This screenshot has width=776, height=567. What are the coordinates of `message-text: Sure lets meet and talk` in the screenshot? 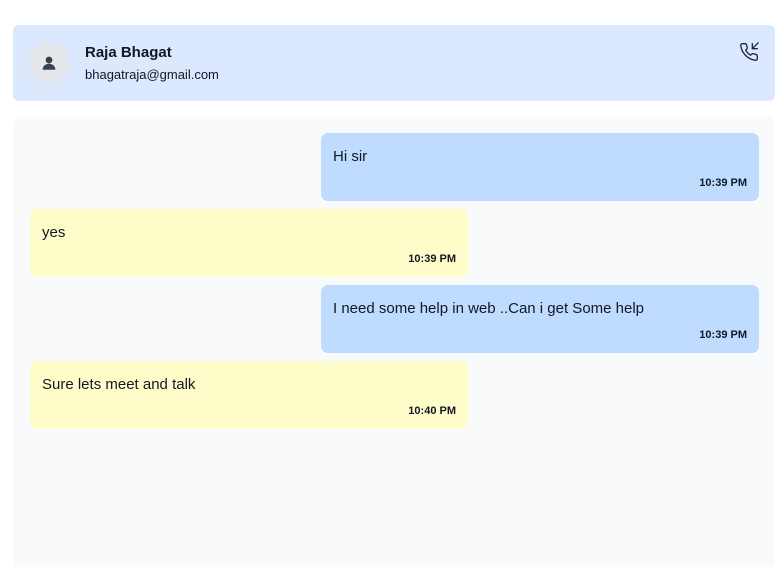 It's located at (119, 384).